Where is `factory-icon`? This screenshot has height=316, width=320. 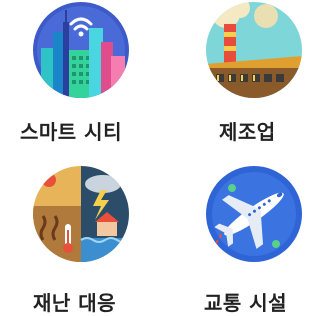 factory-icon is located at coordinates (254, 50).